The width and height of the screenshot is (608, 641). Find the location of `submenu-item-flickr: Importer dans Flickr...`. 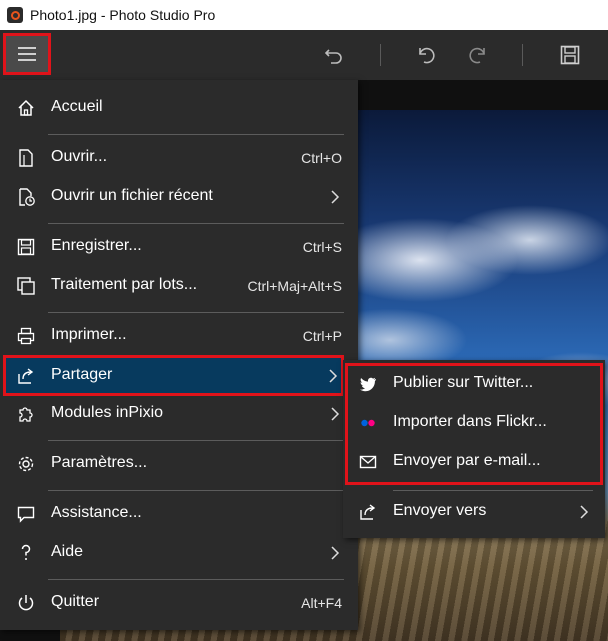

submenu-item-flickr: Importer dans Flickr... is located at coordinates (474, 423).